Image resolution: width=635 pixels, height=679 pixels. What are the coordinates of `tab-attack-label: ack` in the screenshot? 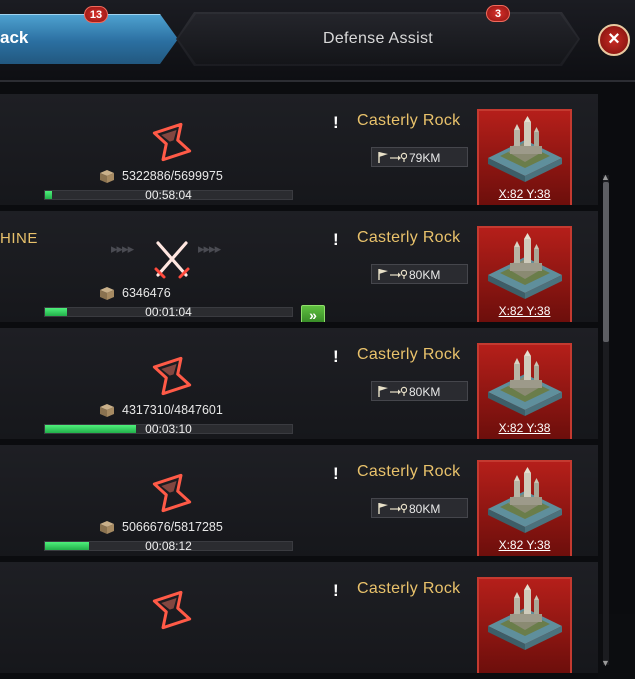 It's located at (14, 37).